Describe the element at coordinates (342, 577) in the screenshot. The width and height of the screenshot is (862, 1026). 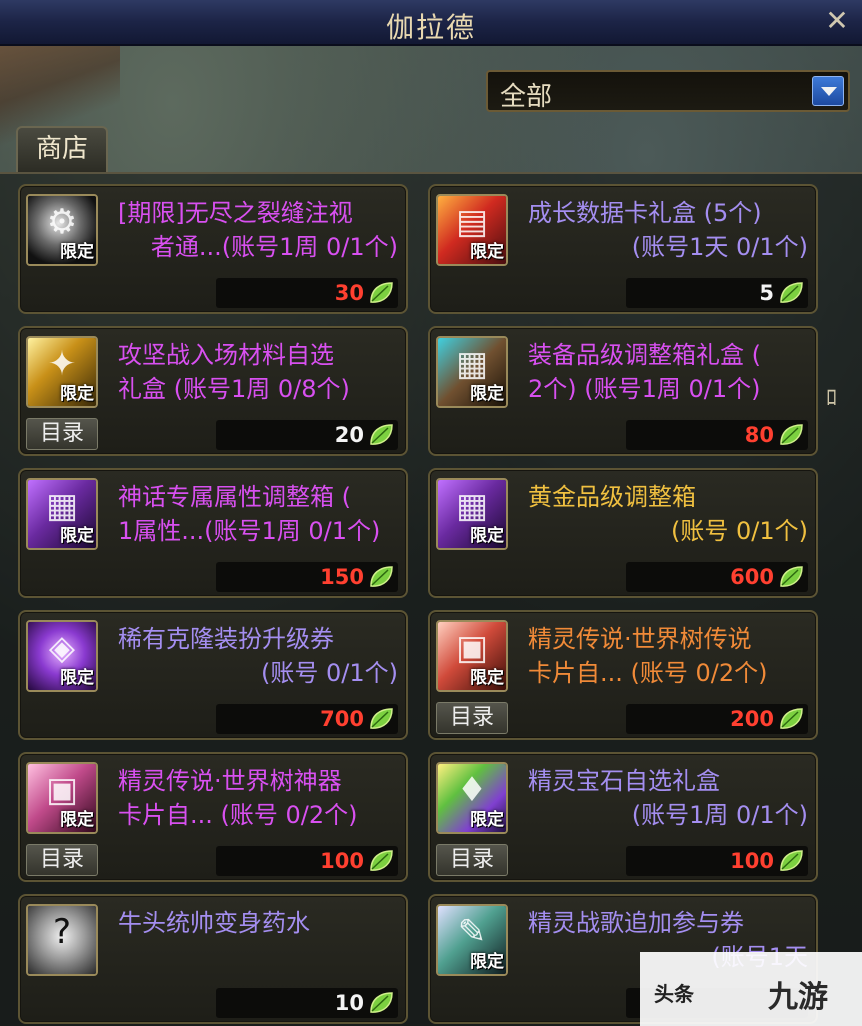
I see `item-price: 150` at that location.